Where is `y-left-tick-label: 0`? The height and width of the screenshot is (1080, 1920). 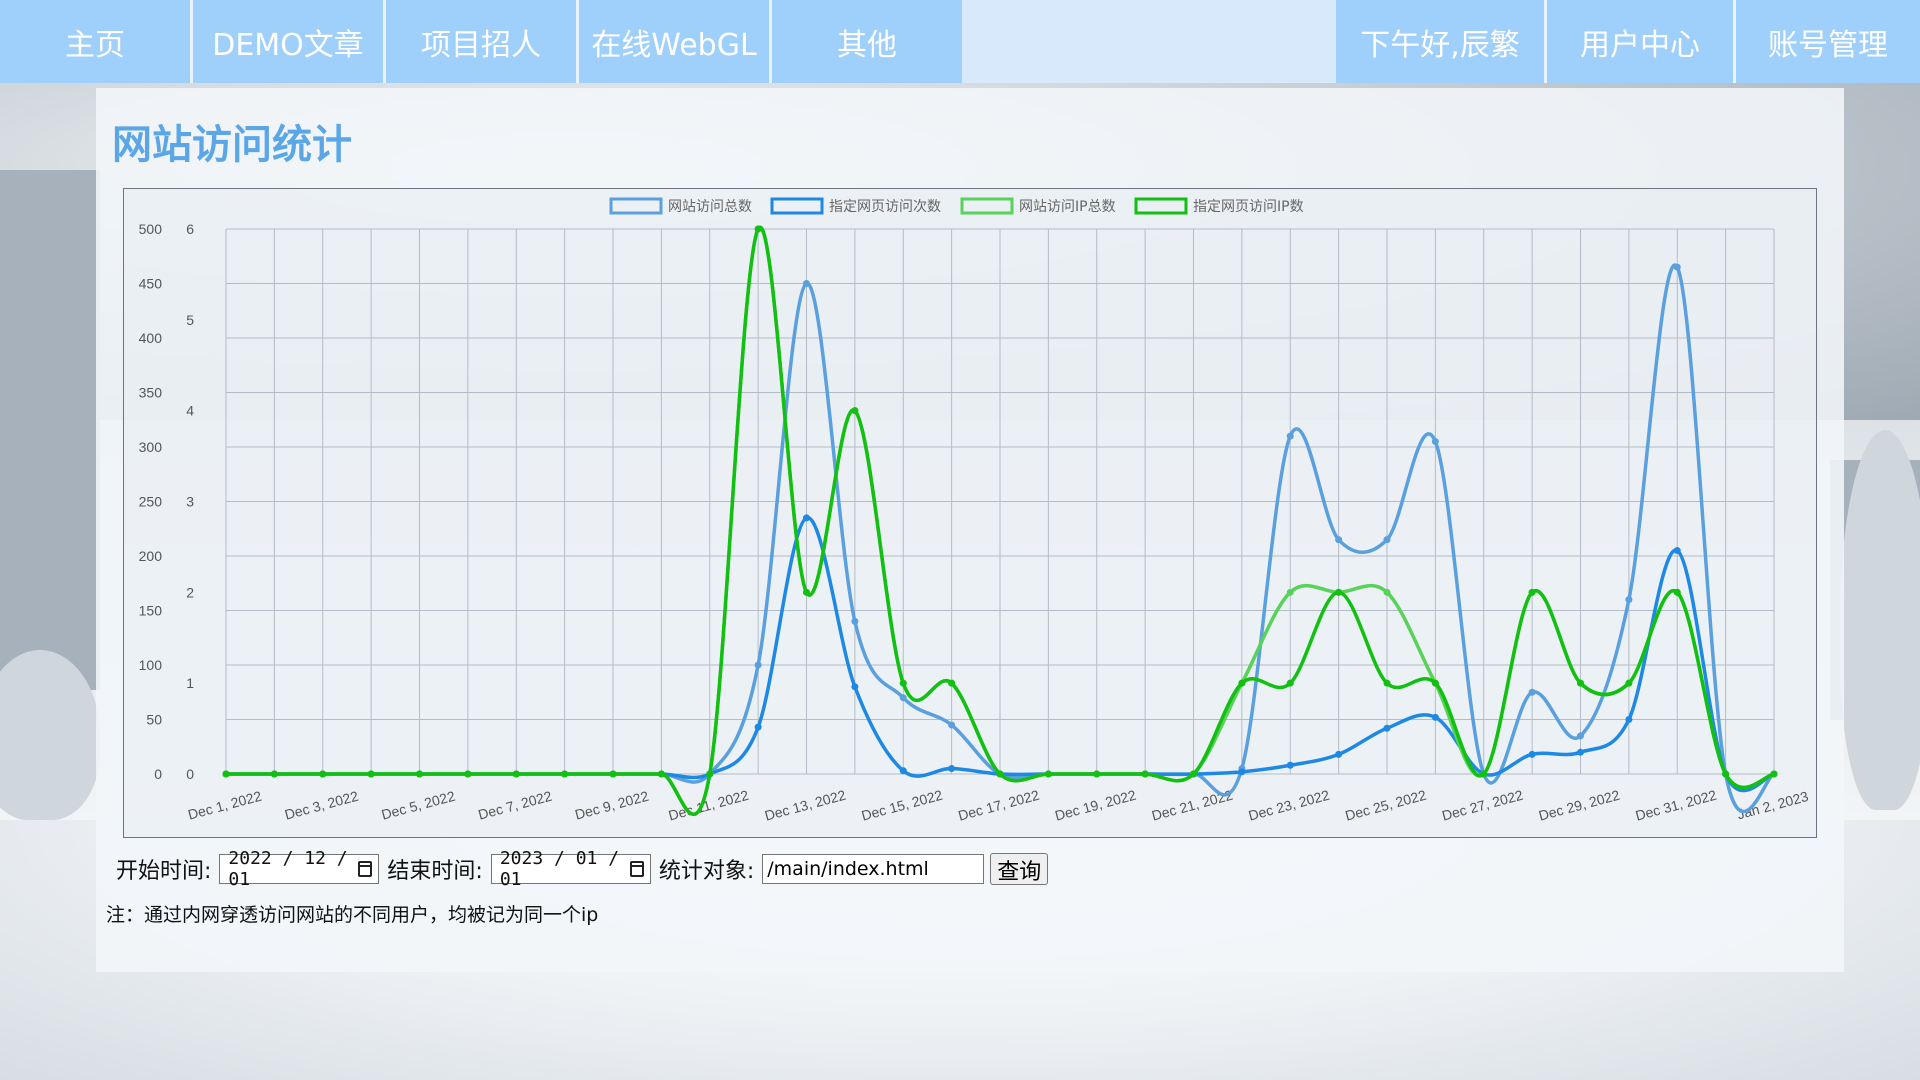
y-left-tick-label: 0 is located at coordinates (158, 774).